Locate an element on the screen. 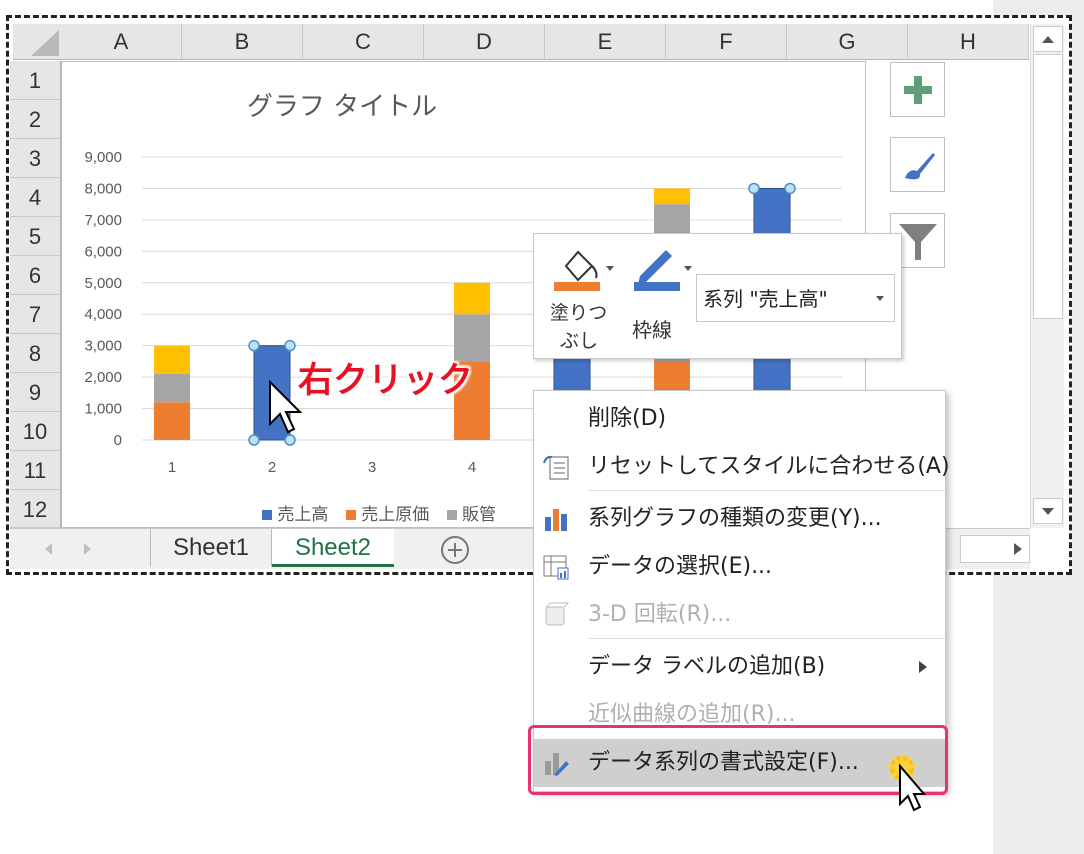  row-header-4: 4 is located at coordinates (35, 197).